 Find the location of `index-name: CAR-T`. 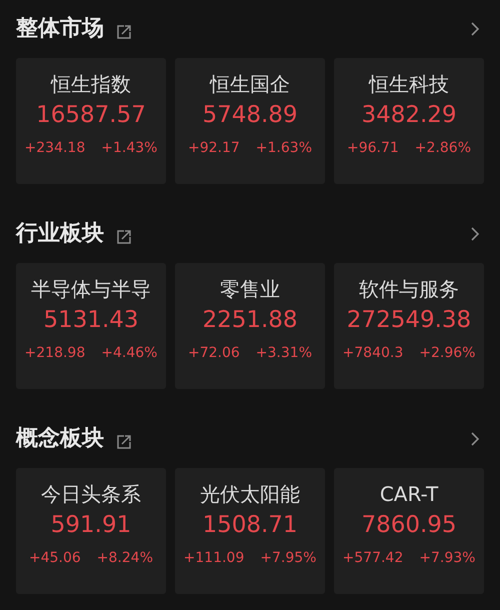

index-name: CAR-T is located at coordinates (409, 494).